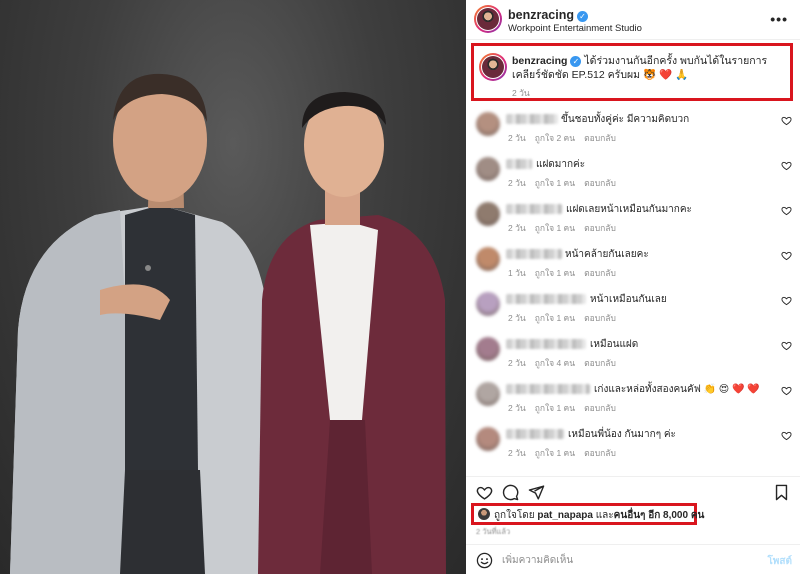 This screenshot has width=800, height=574. I want to click on header-location: Workpoint Entertainment Studio, so click(575, 28).